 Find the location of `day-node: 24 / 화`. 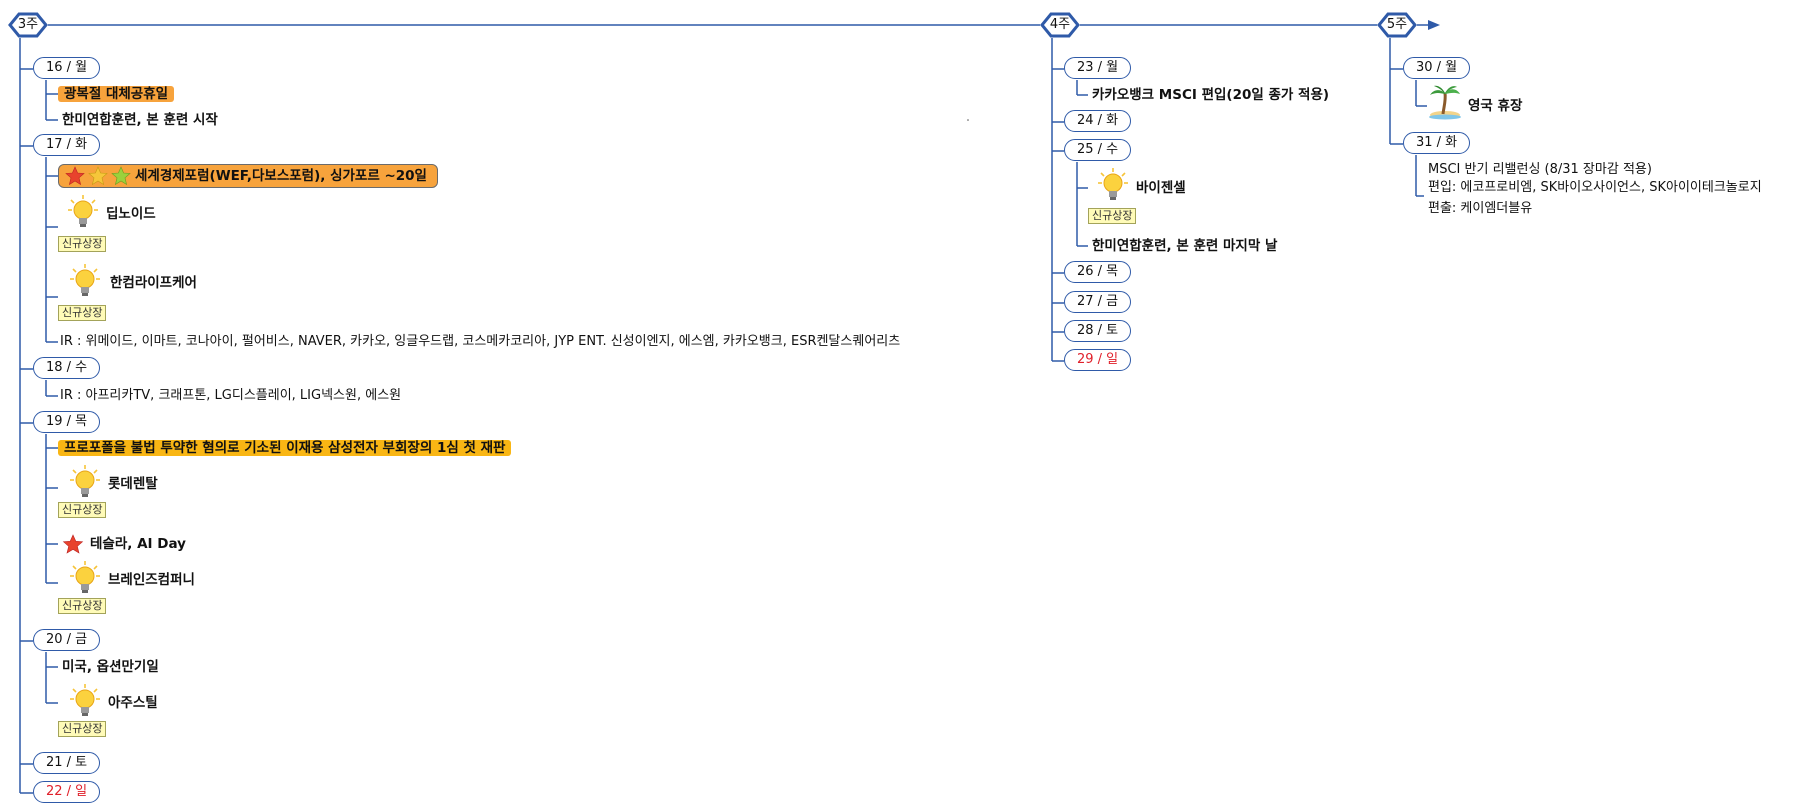

day-node: 24 / 화 is located at coordinates (1098, 121).